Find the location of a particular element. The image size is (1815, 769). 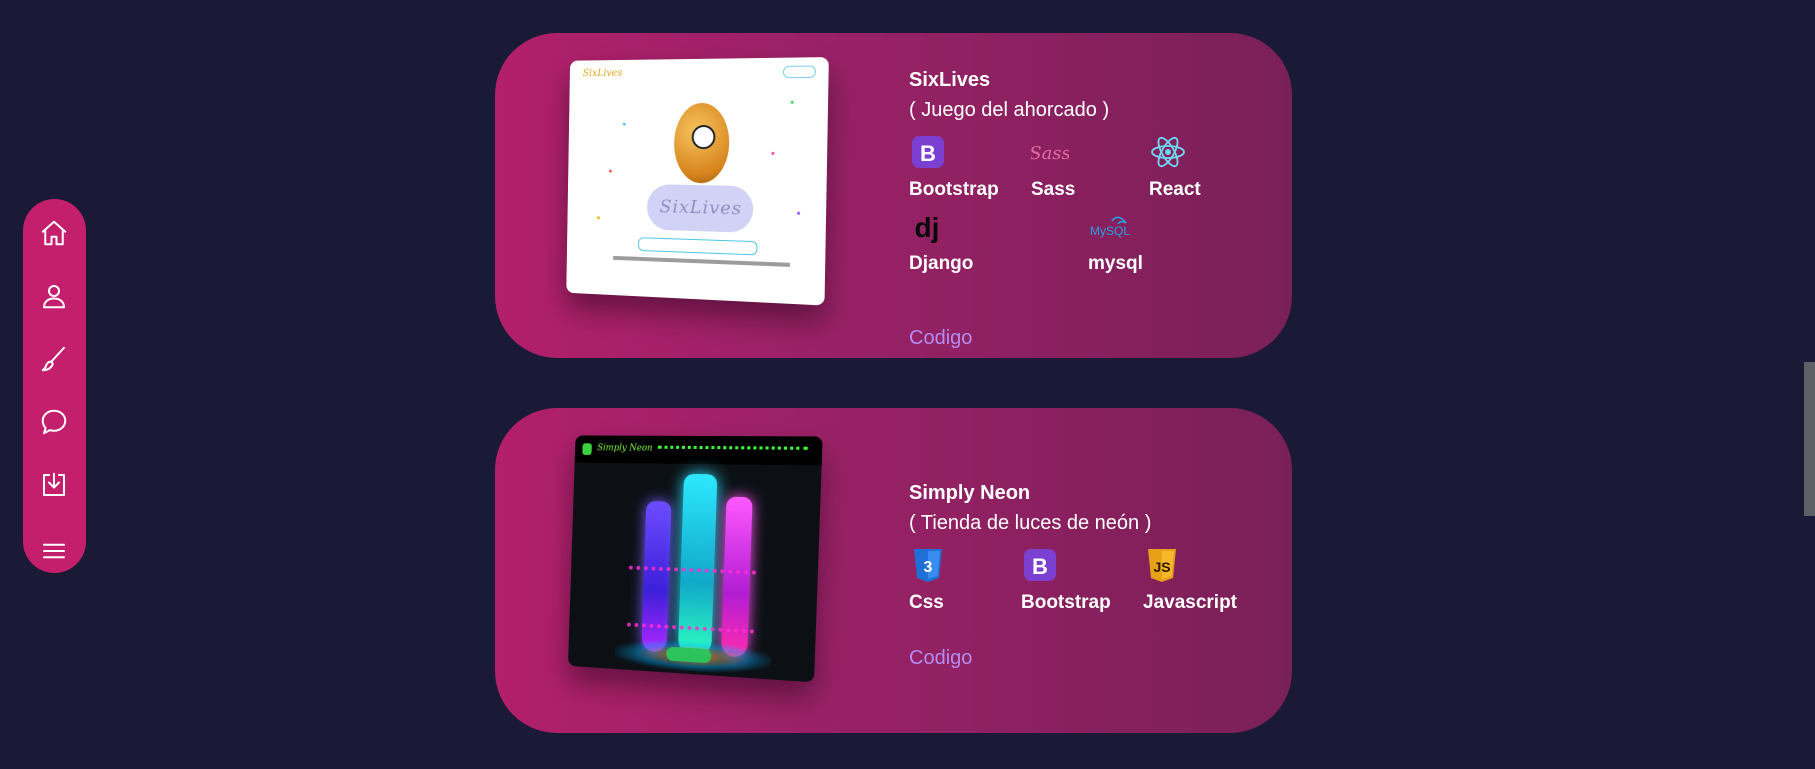

preview-register-button is located at coordinates (689, 655).